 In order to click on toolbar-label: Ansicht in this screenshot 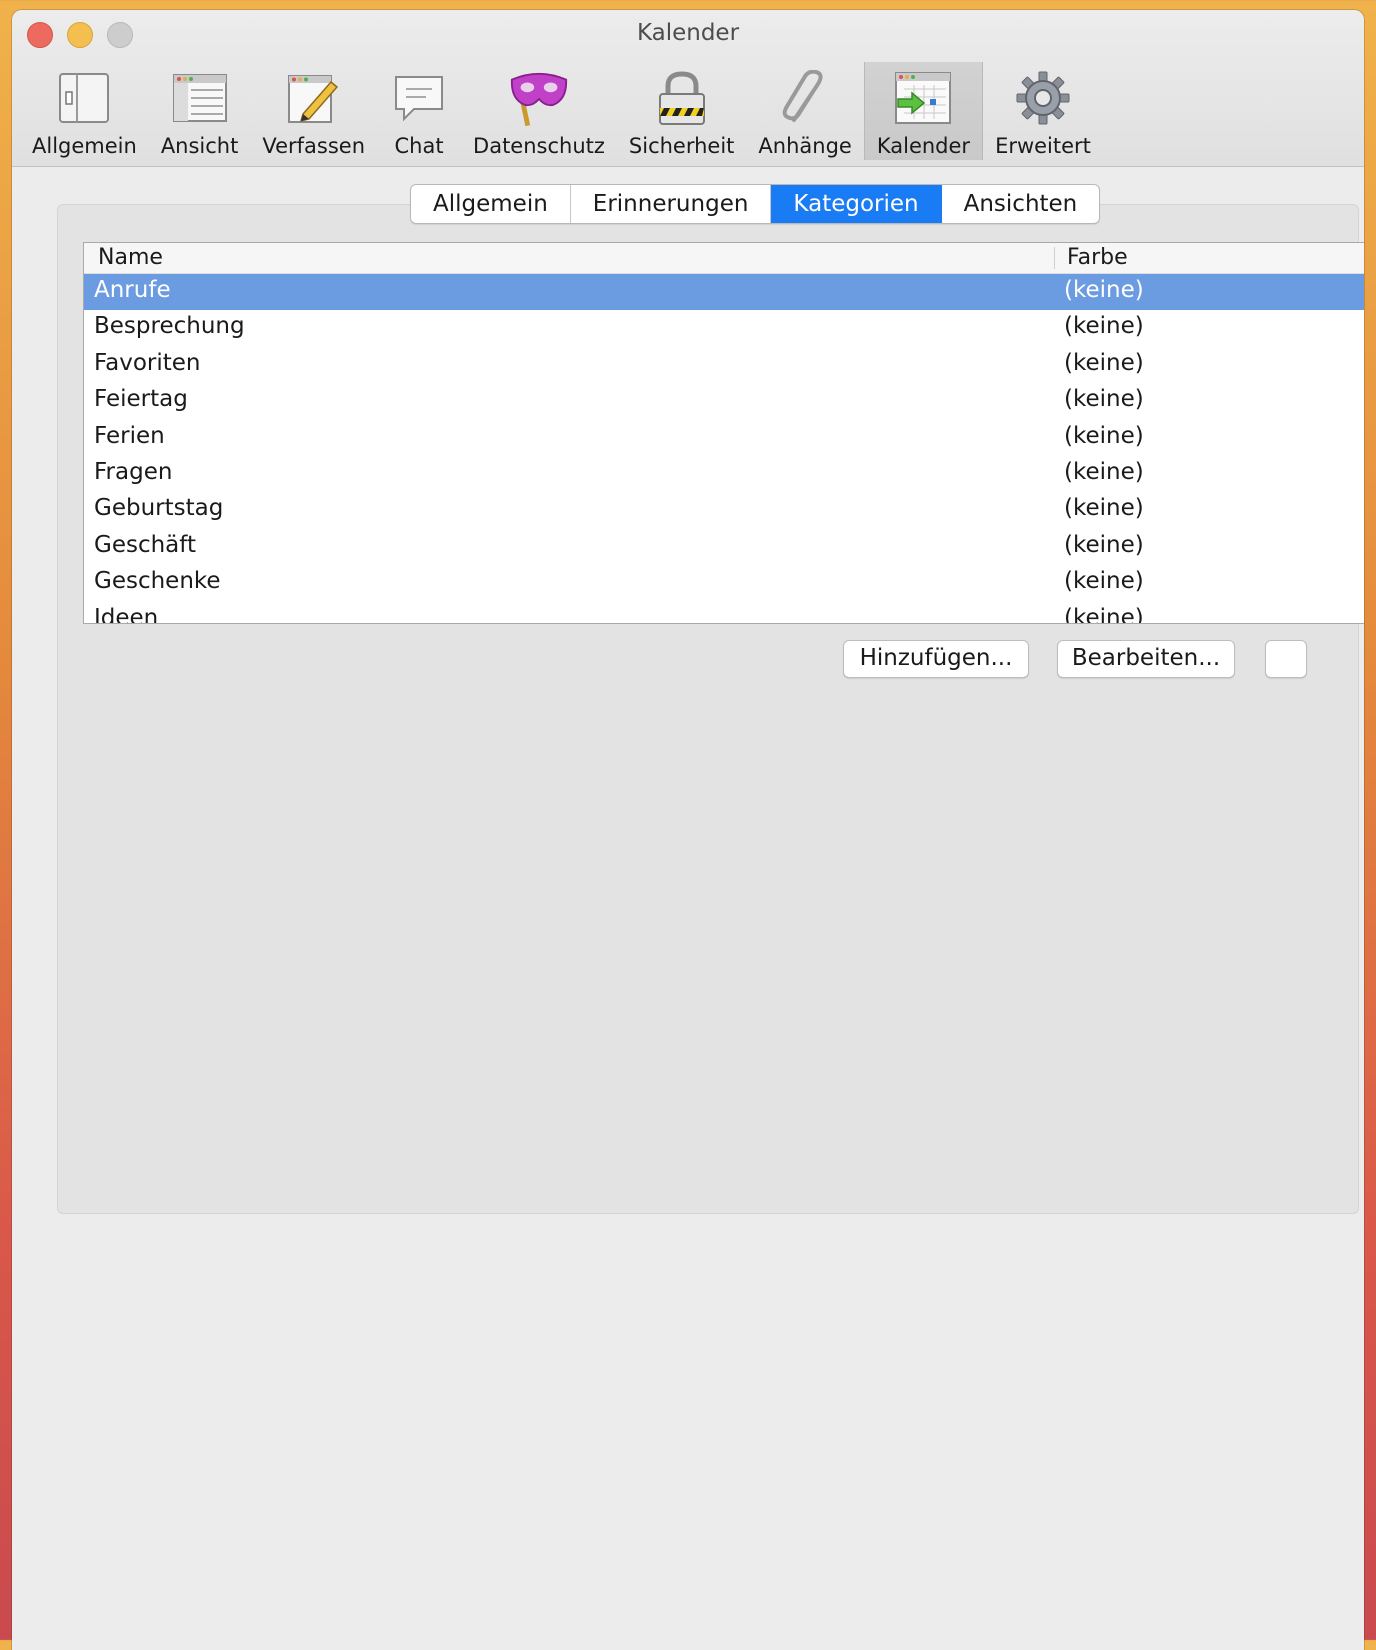, I will do `click(199, 146)`.